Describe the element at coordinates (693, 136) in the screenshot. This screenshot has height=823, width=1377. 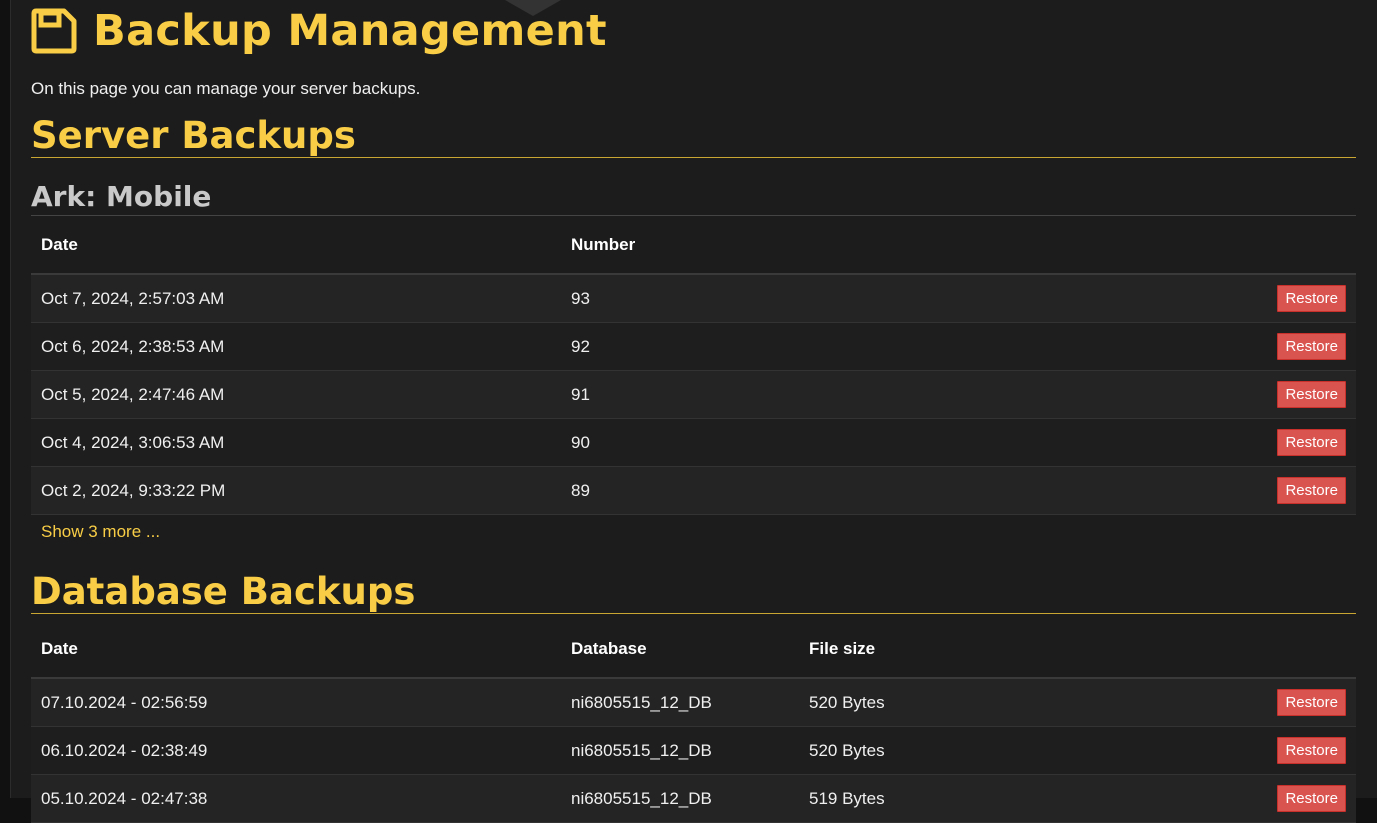
I see `server-backups-heading: Server Backups` at that location.